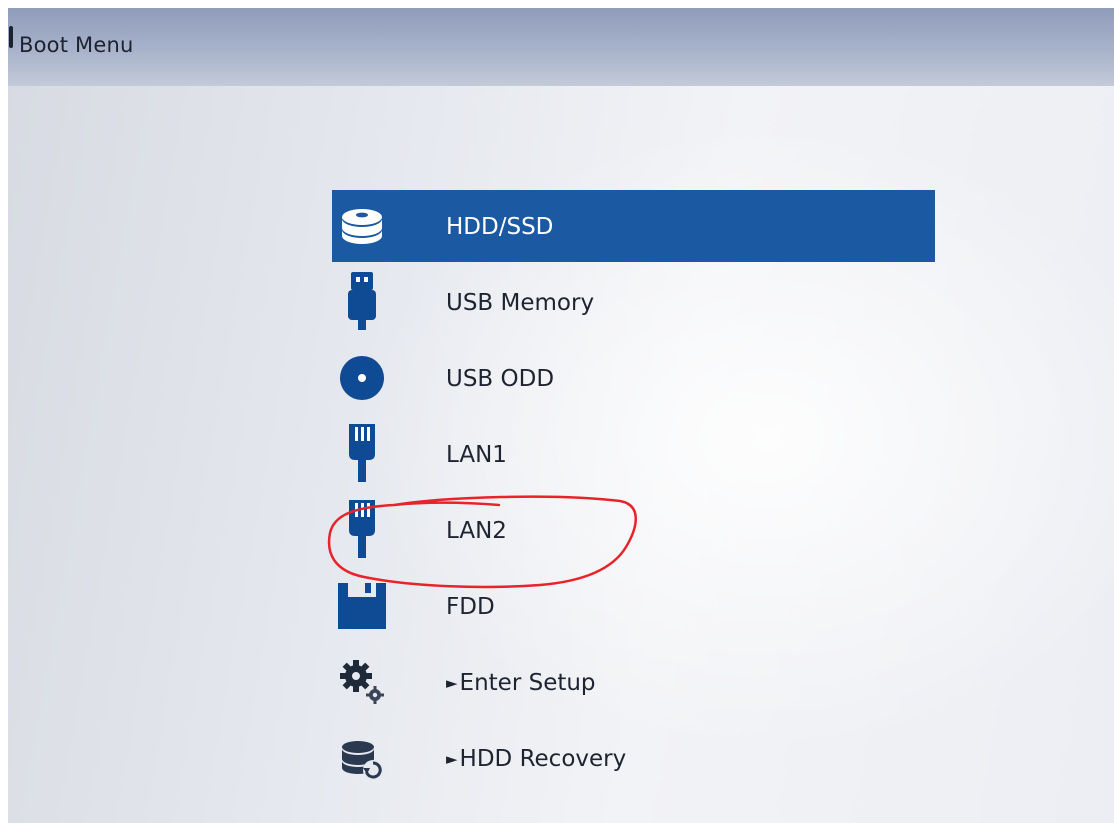  Describe the element at coordinates (561, 47) in the screenshot. I see `title-bar: Boot Menu` at that location.